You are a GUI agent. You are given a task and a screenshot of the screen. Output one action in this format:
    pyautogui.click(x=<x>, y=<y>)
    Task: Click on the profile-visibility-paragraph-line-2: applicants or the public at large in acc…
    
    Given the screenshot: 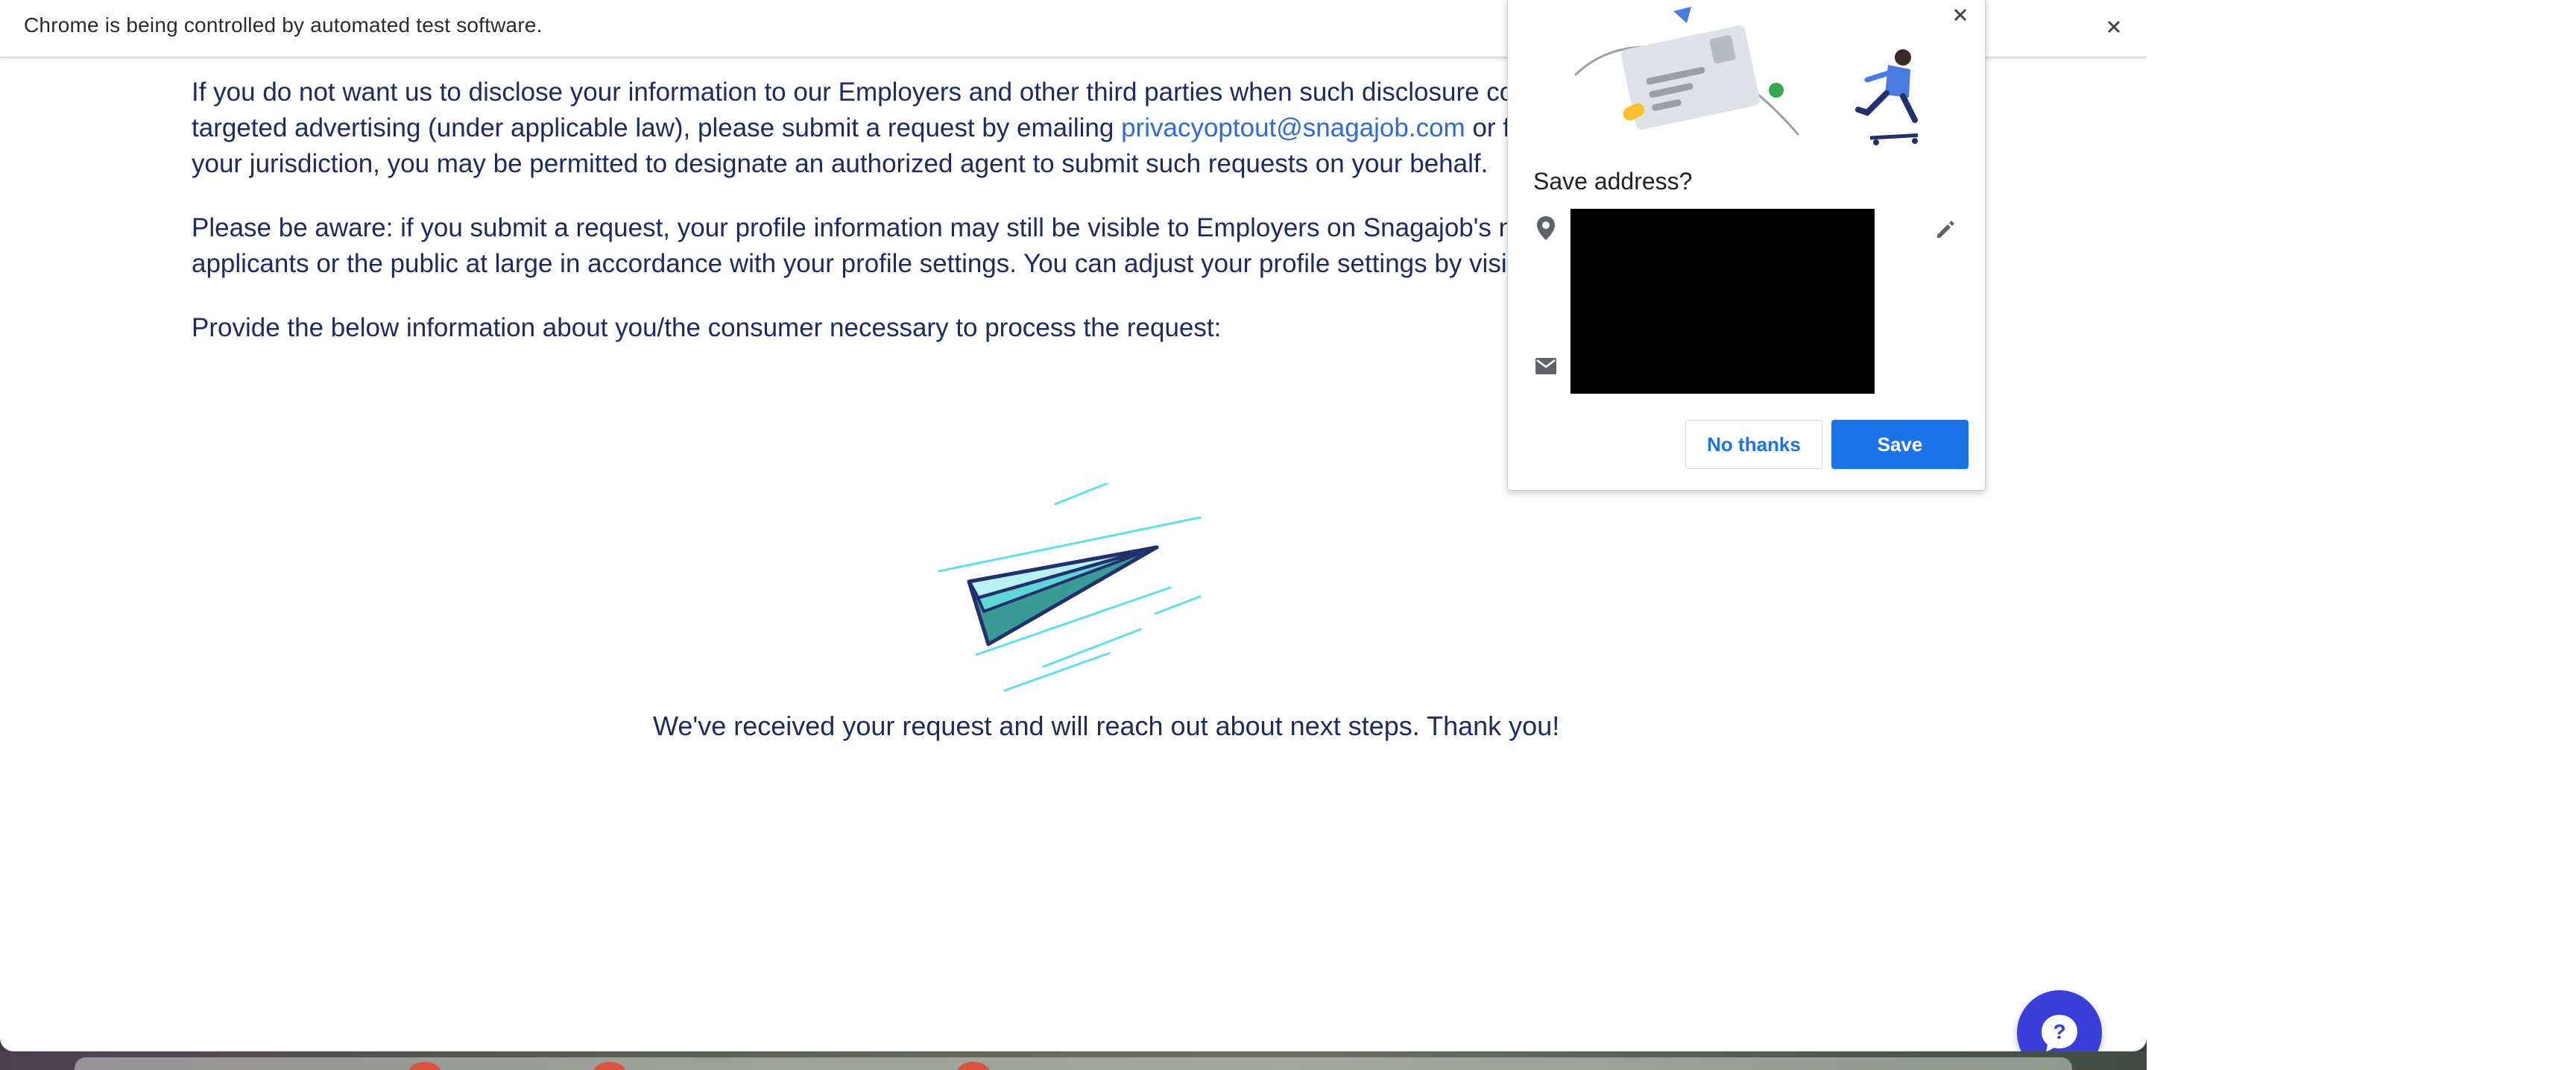 What is the action you would take?
    pyautogui.click(x=895, y=263)
    